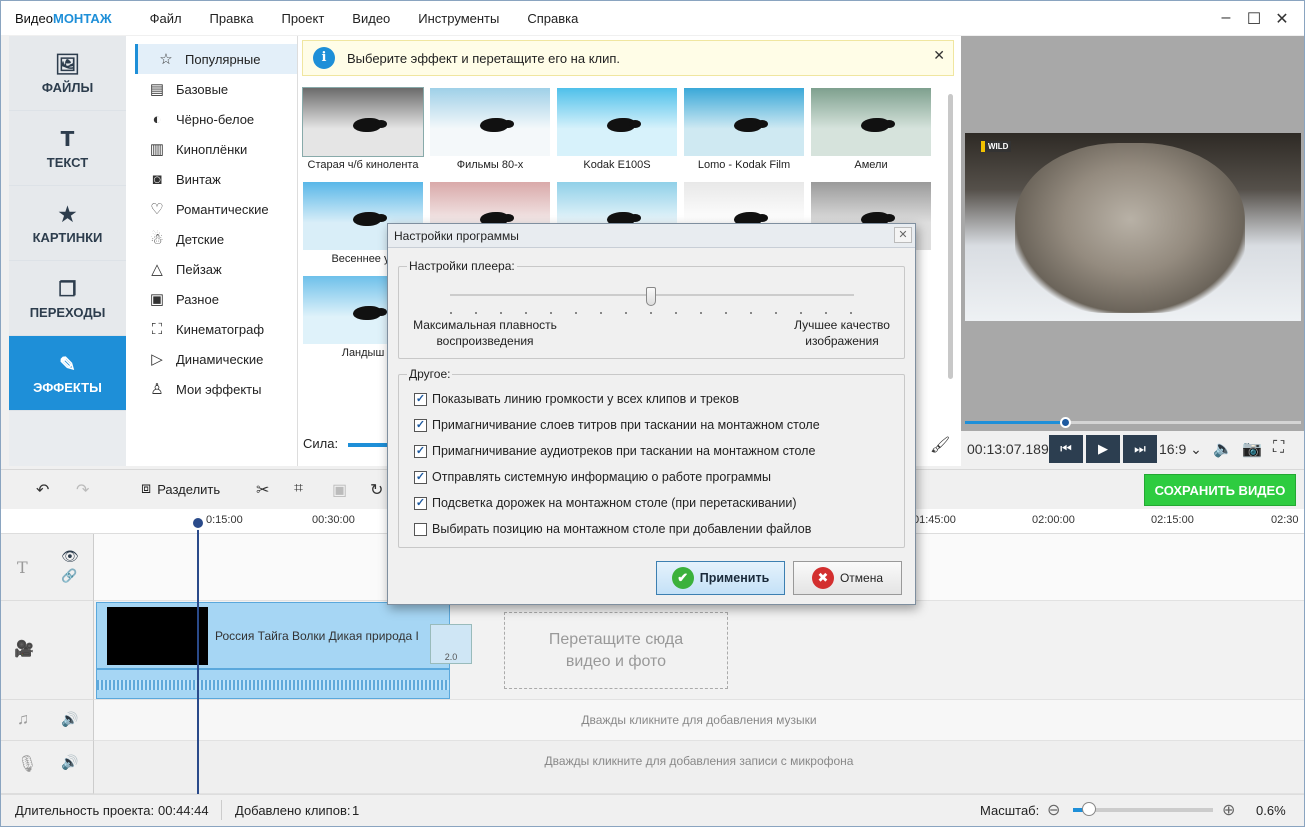 Image resolution: width=1305 pixels, height=827 pixels. Describe the element at coordinates (82, 490) in the screenshot. I see `redo-icon: ↷` at that location.